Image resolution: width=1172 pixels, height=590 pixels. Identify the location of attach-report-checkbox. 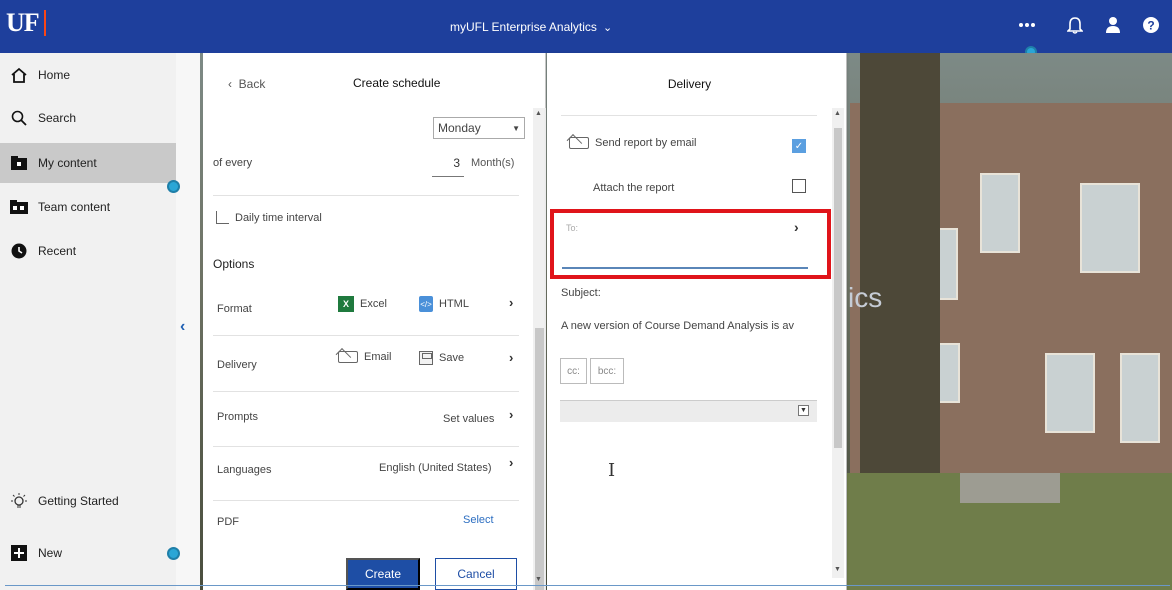
(799, 186).